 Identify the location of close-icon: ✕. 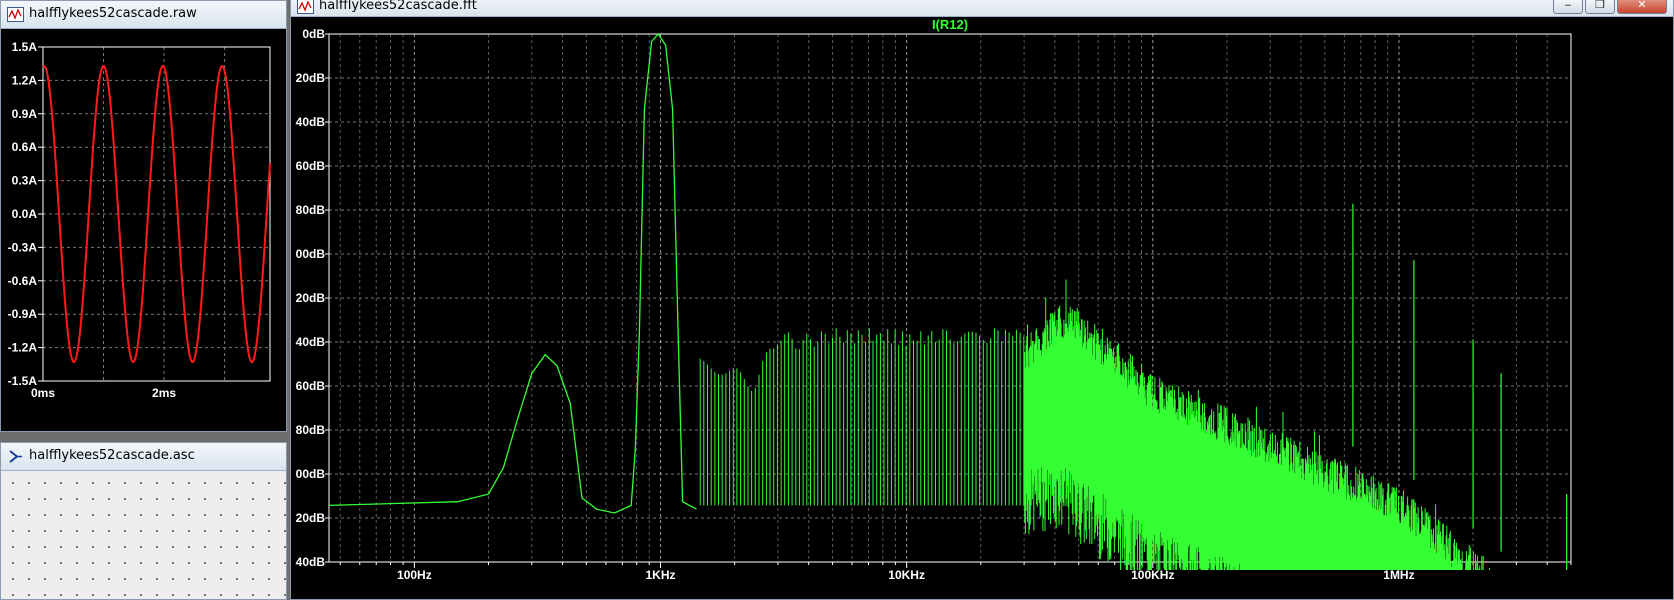
(1642, 5).